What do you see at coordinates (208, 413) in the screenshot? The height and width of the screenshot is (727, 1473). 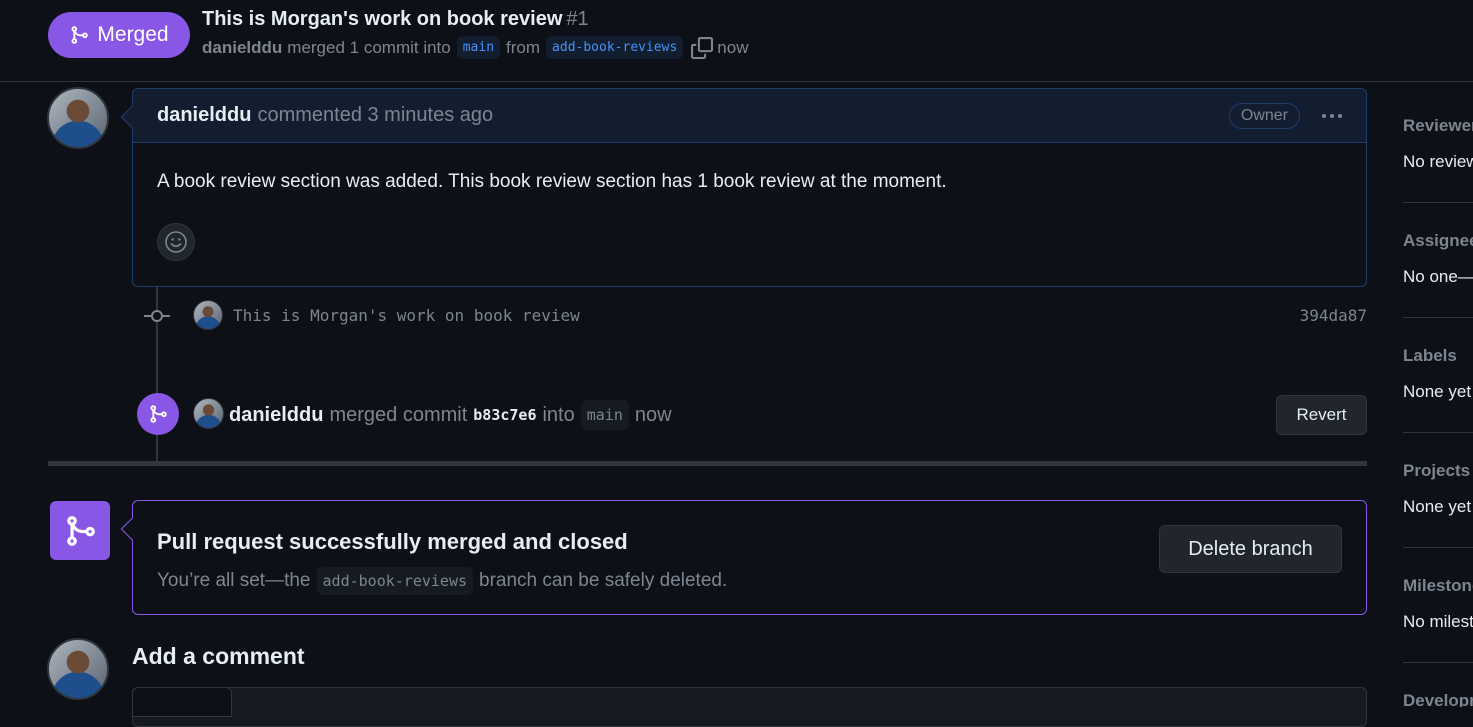 I see `merge-avatar` at bounding box center [208, 413].